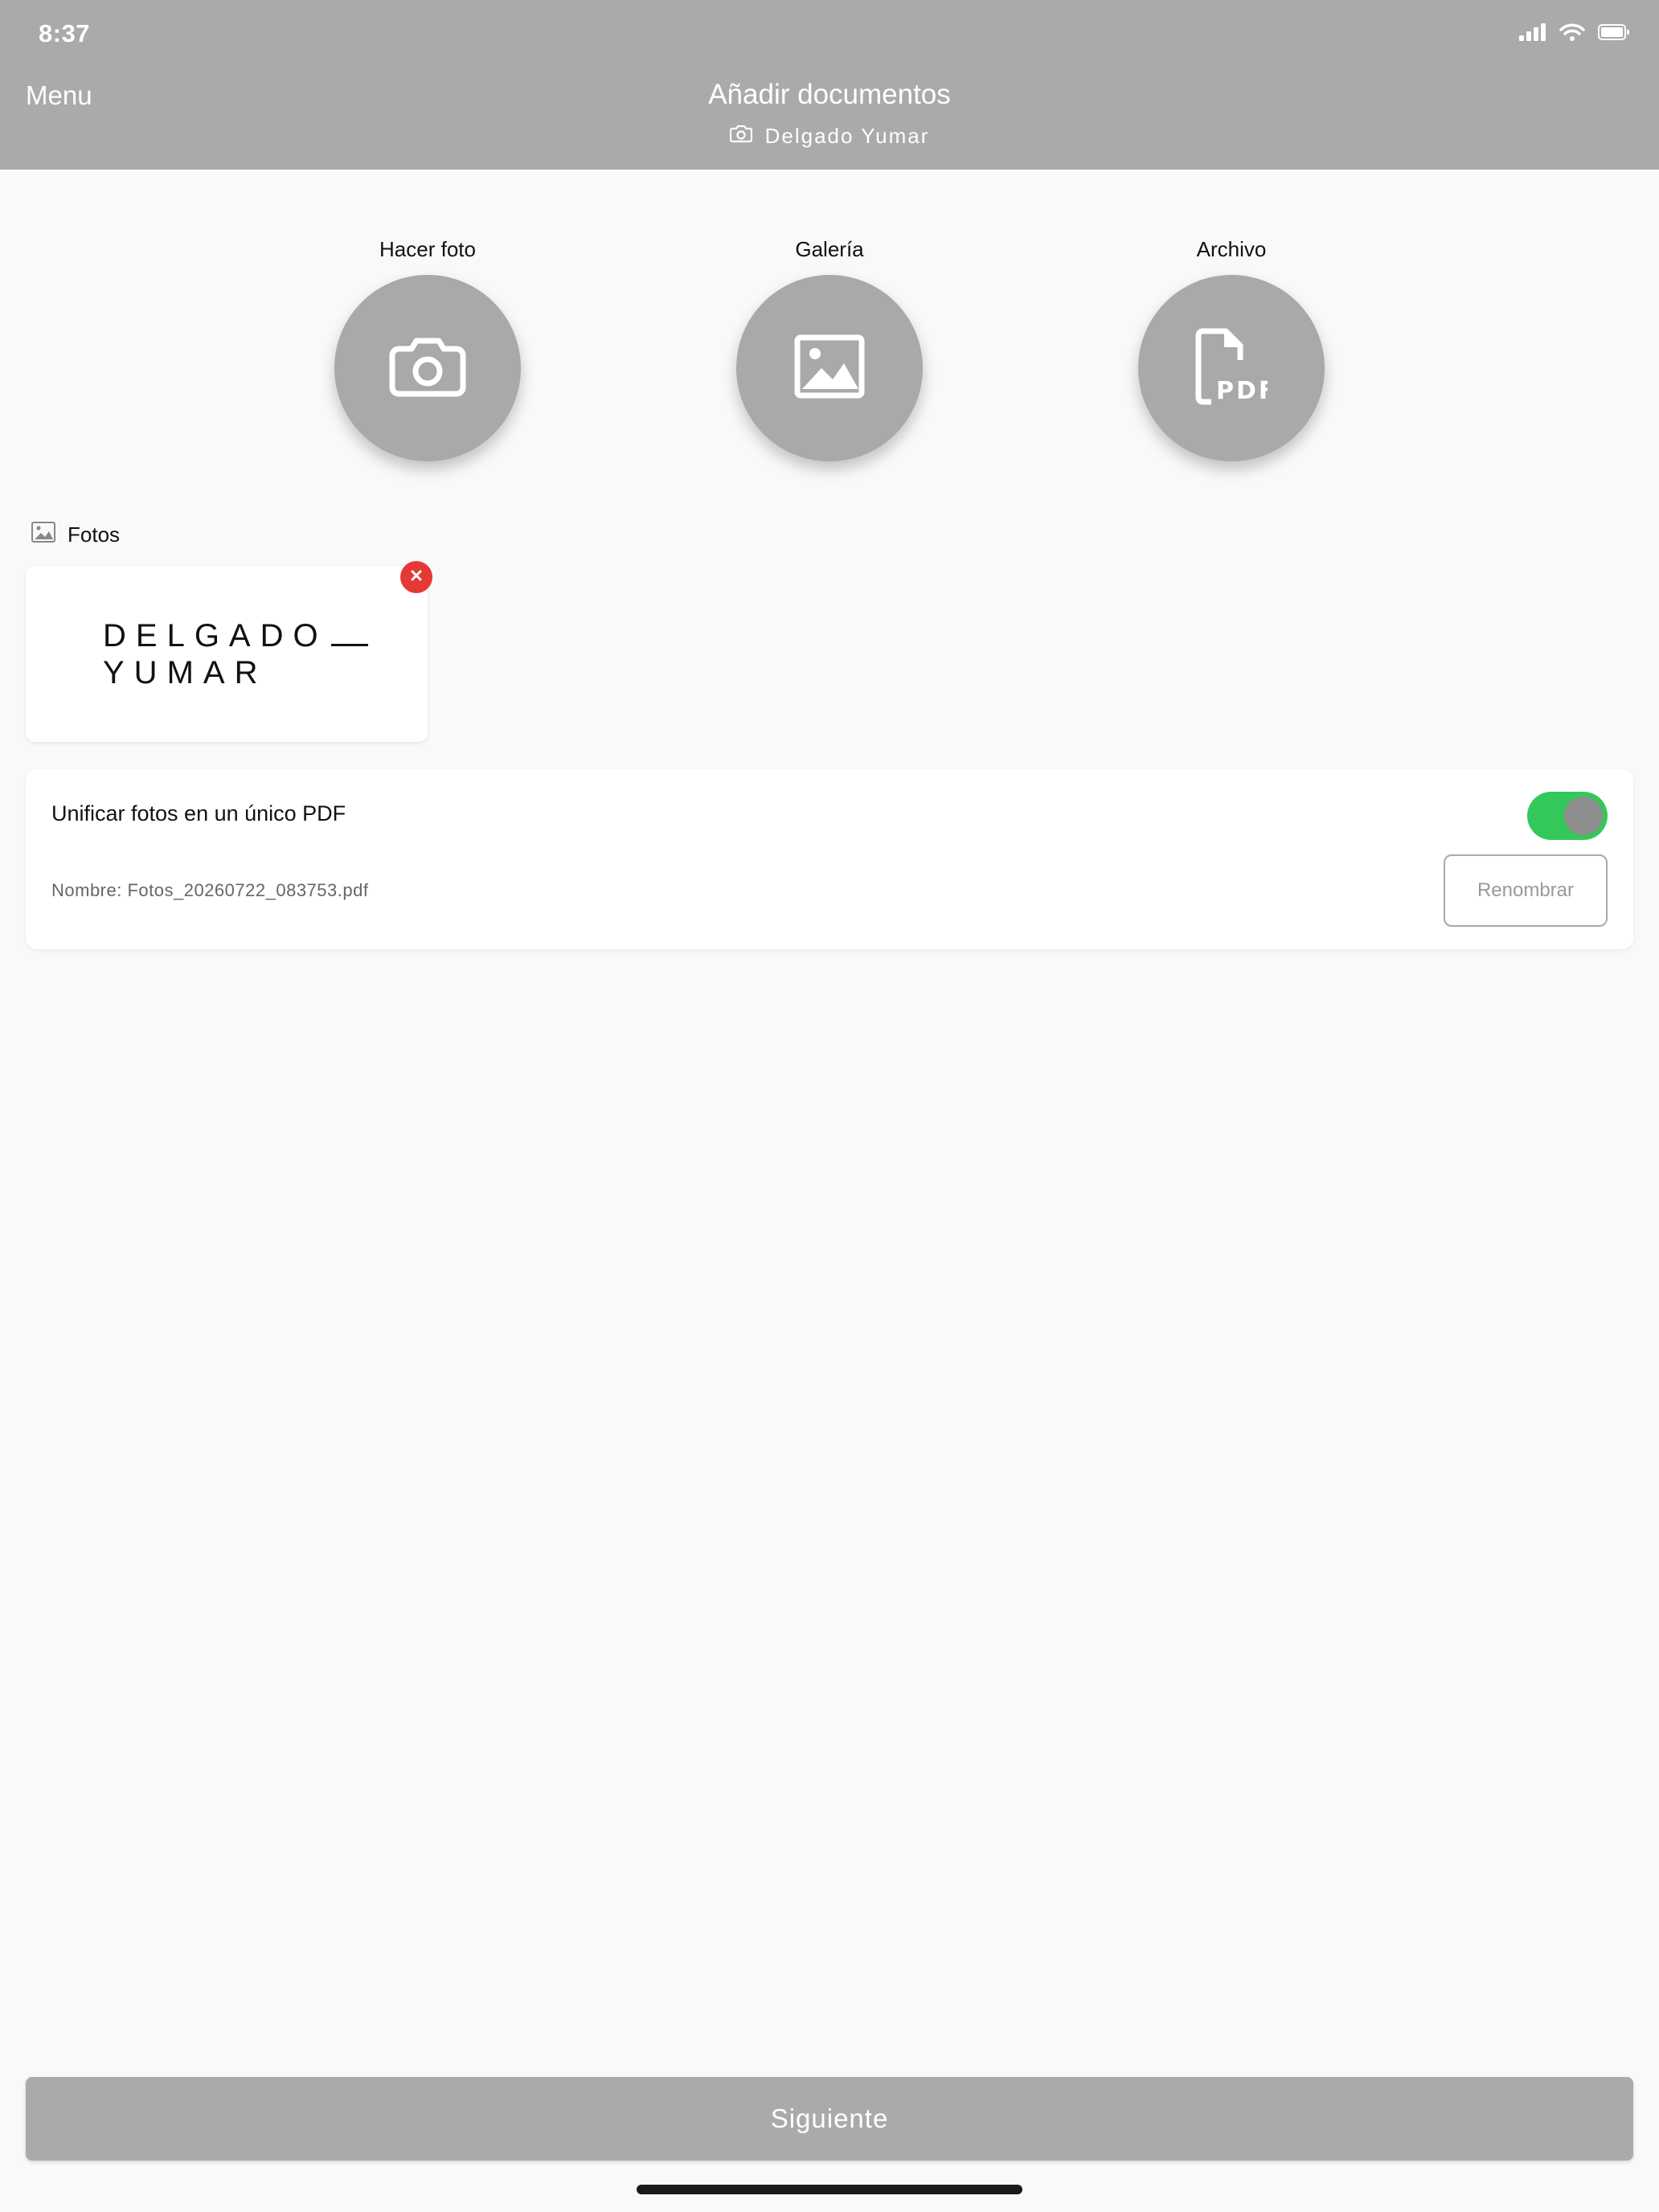 The image size is (1659, 2212). I want to click on next-button: Siguiente, so click(829, 2119).